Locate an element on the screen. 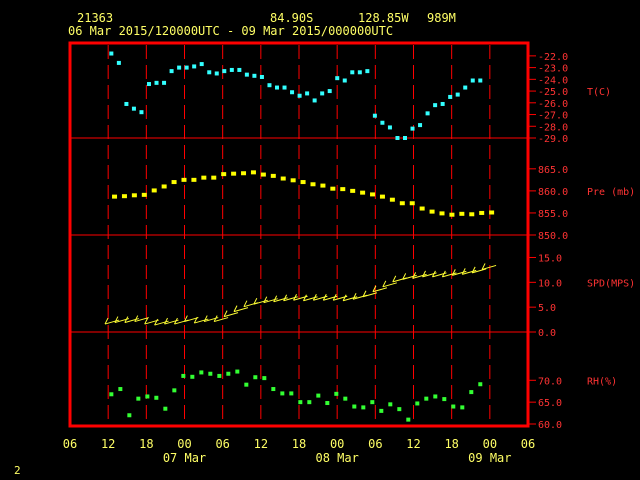  y-tick-label: -29.0 is located at coordinates (553, 139).